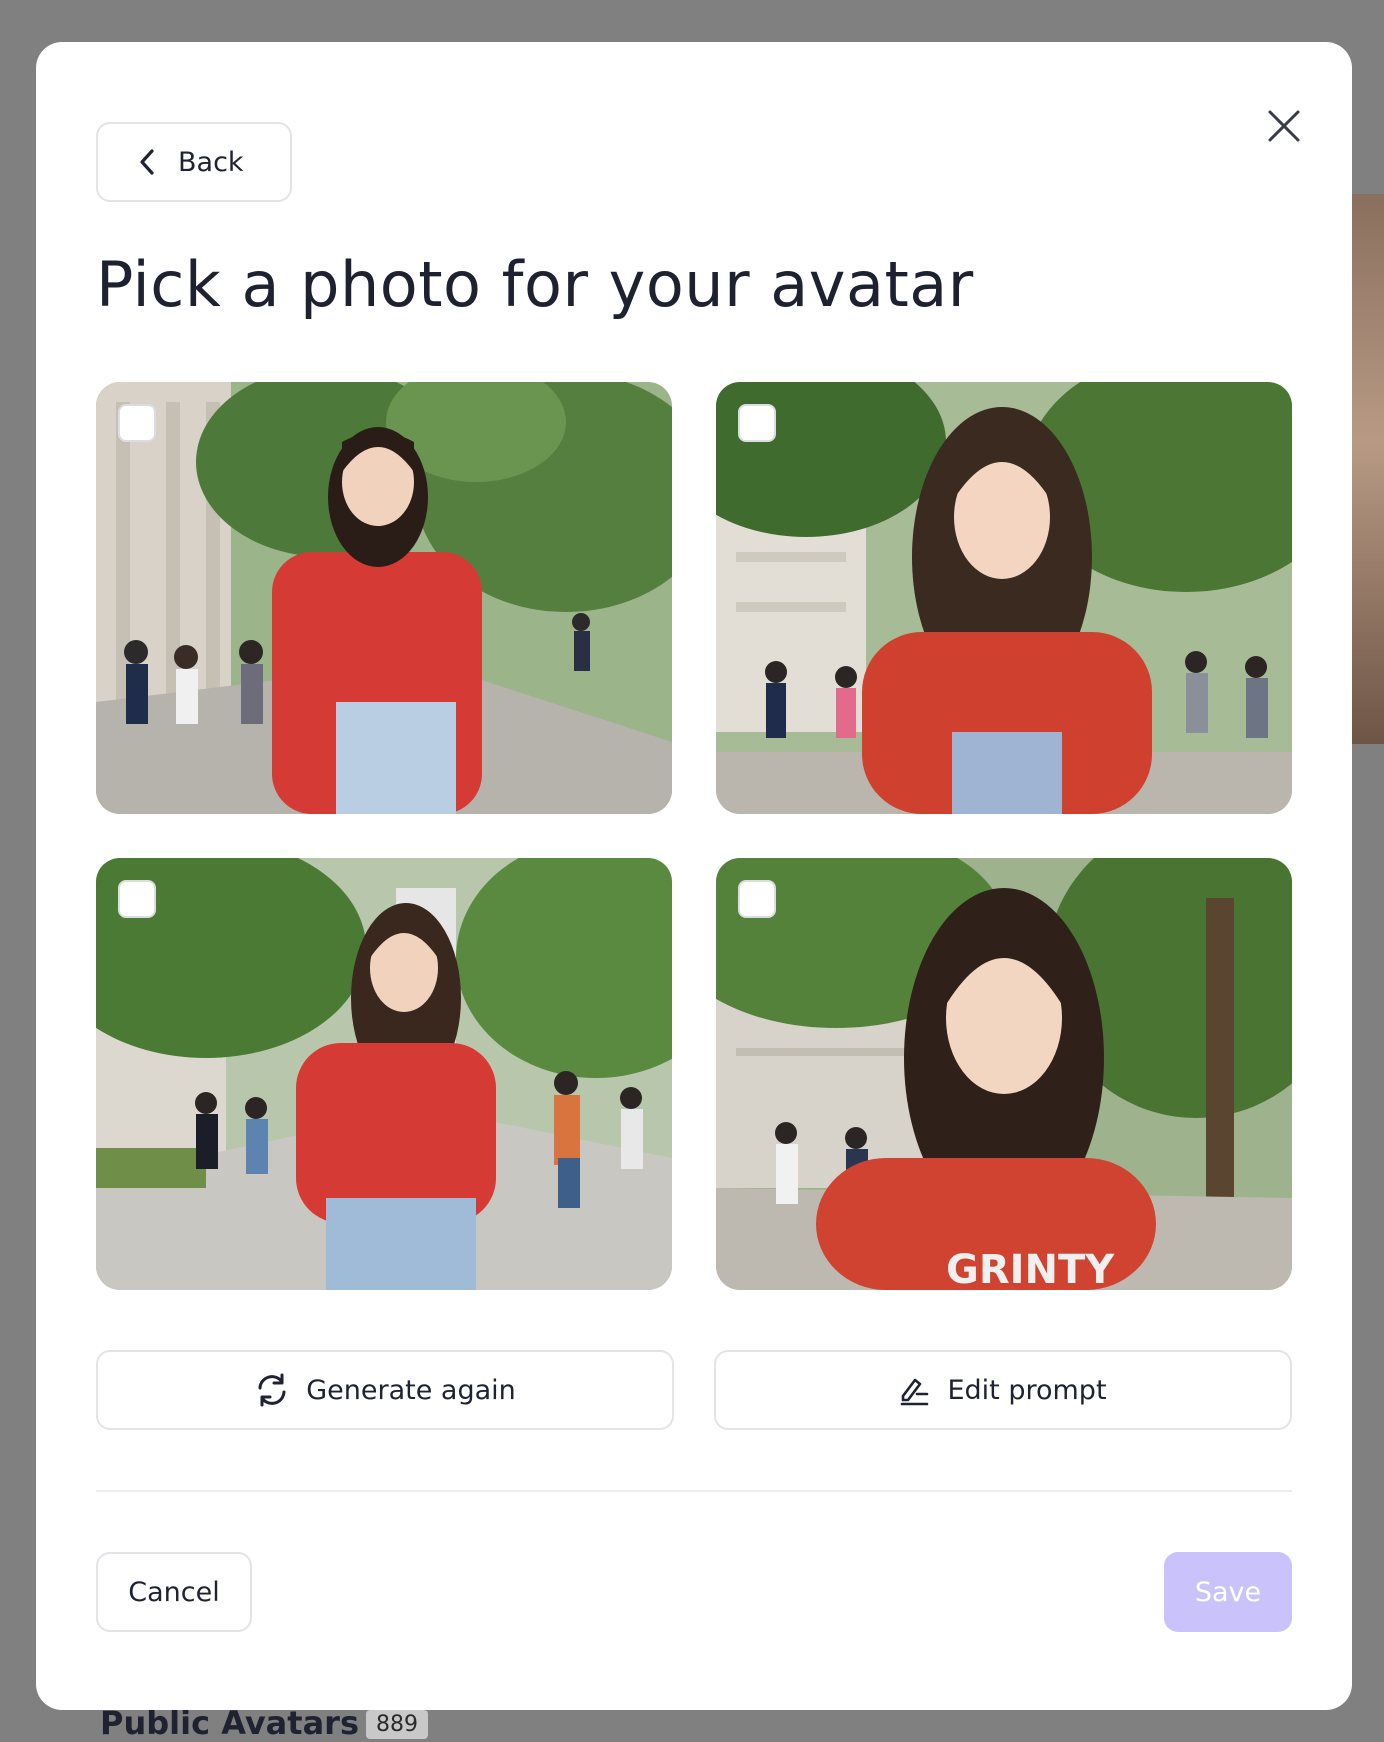  Describe the element at coordinates (694, 1491) in the screenshot. I see `footer-divider` at that location.